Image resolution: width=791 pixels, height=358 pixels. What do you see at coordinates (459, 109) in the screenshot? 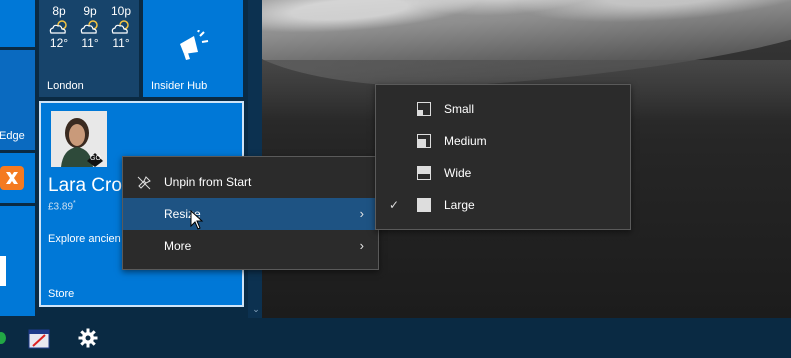
I see `resize-option-label: Small` at bounding box center [459, 109].